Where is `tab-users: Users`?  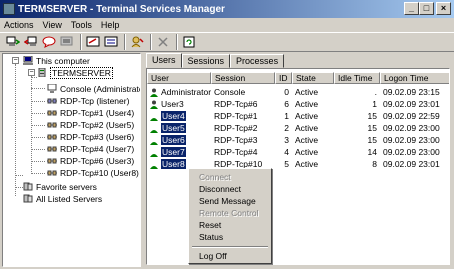
tab-users: Users is located at coordinates (164, 60).